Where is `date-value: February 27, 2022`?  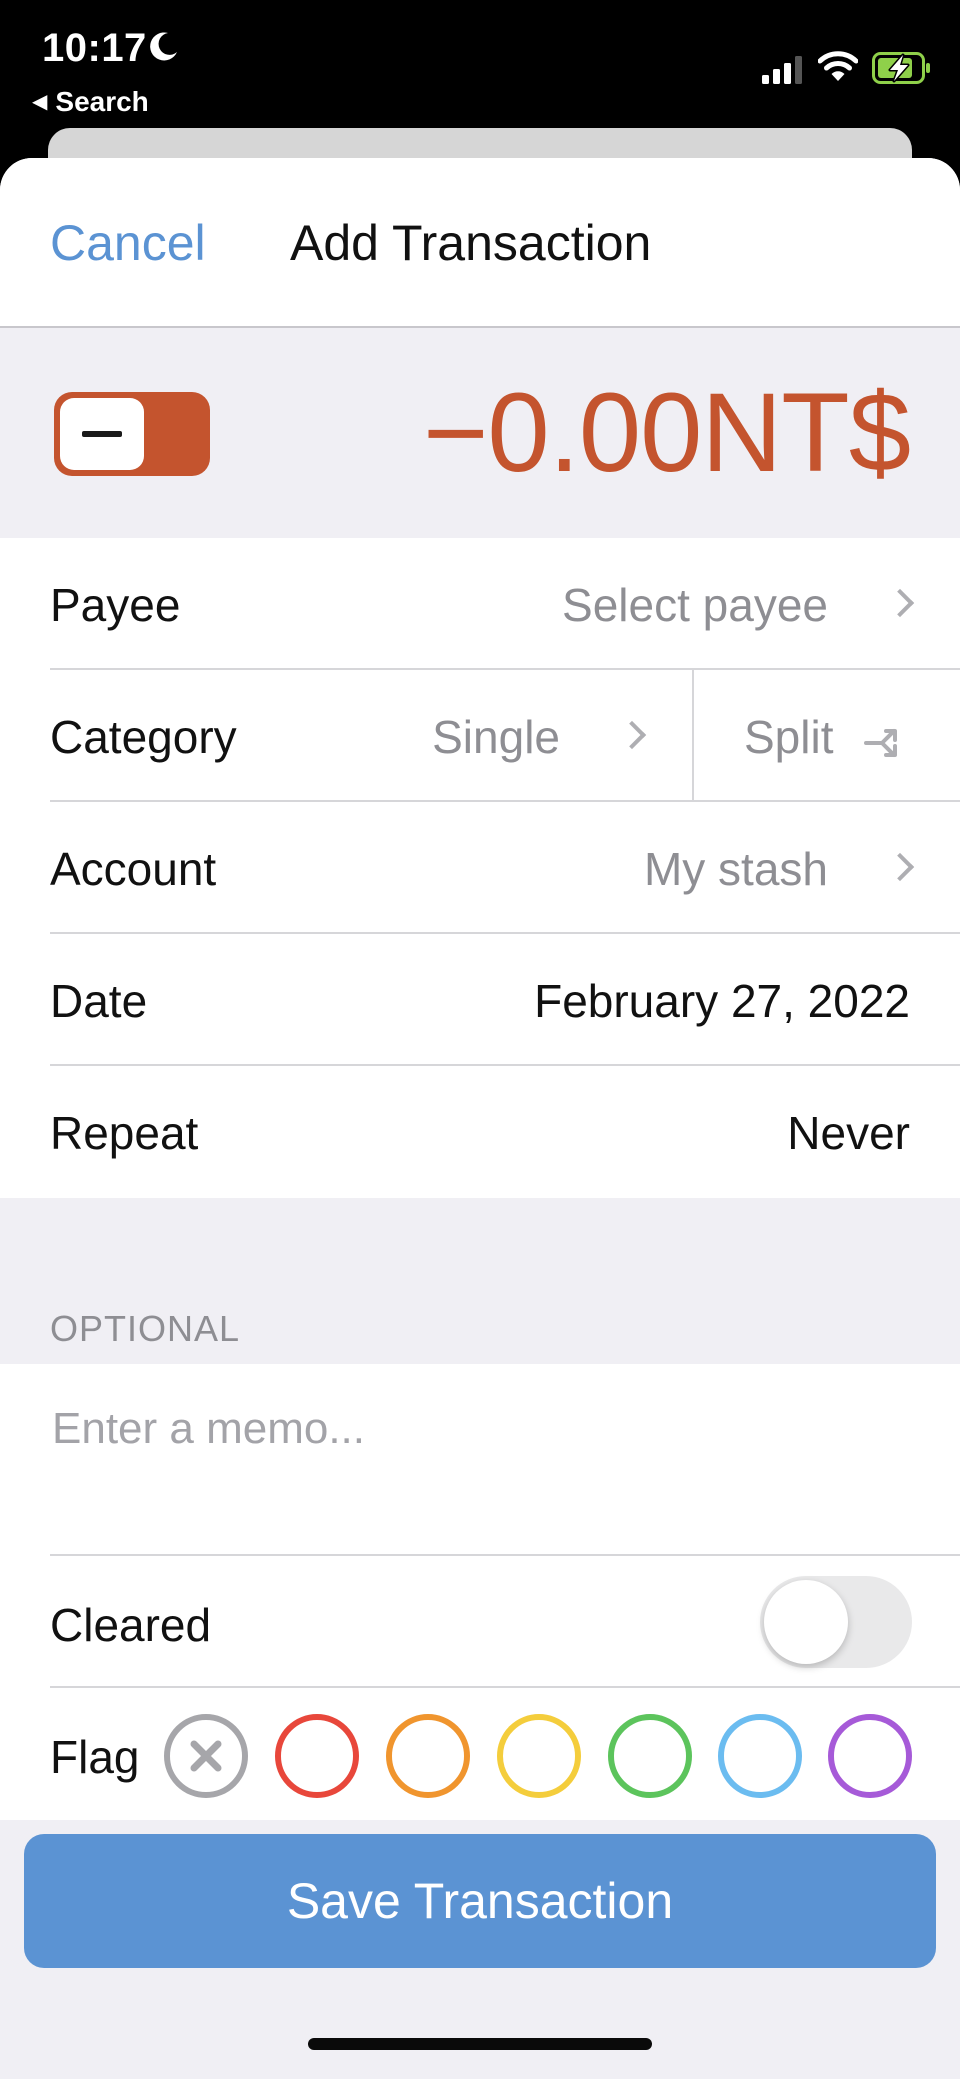 date-value: February 27, 2022 is located at coordinates (722, 1001).